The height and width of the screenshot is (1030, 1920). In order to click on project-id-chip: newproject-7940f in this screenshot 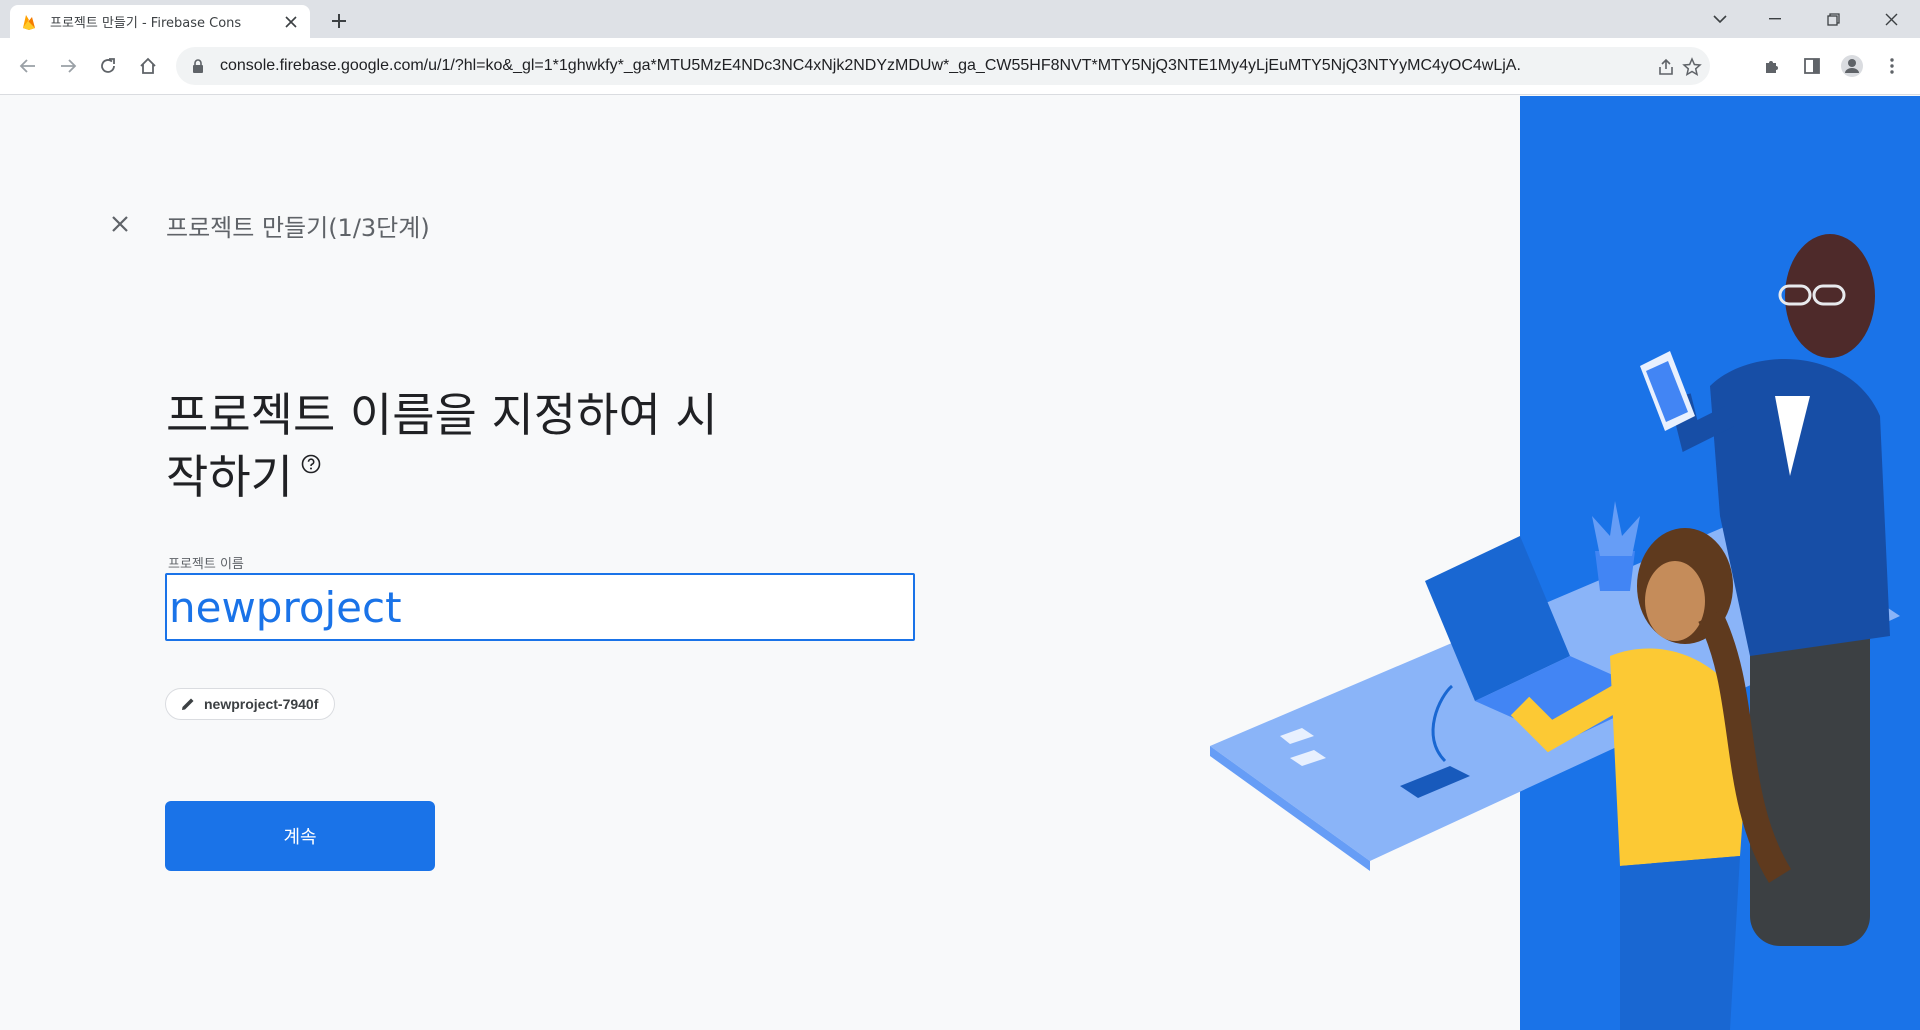, I will do `click(250, 704)`.